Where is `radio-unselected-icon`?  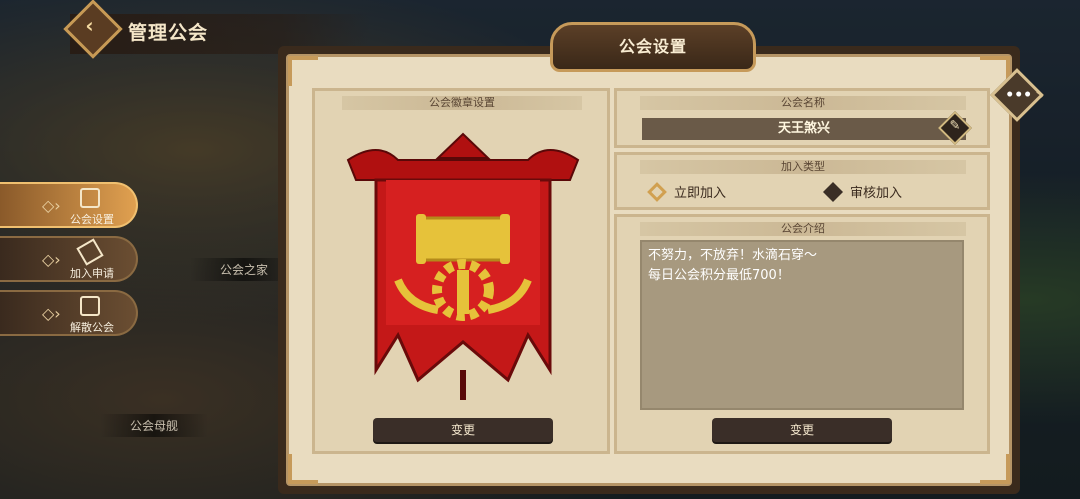
radio-unselected-icon is located at coordinates (833, 192).